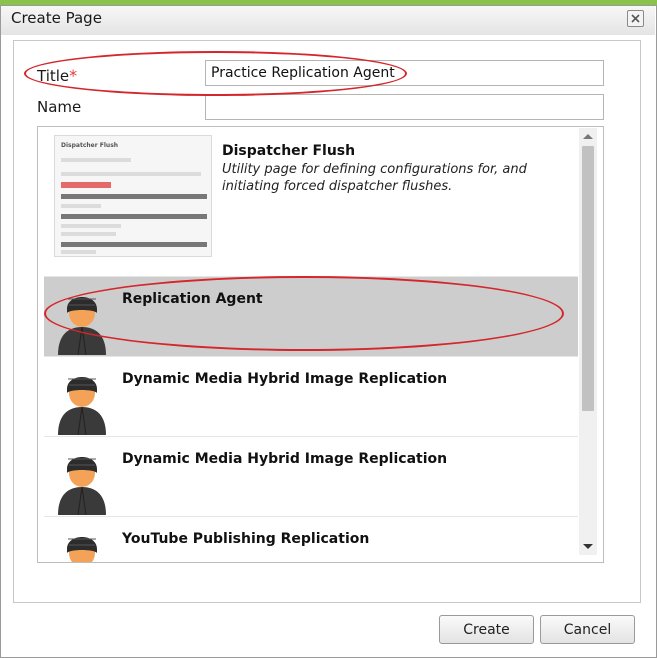  I want to click on scroll-up-arrow-icon, so click(588, 136).